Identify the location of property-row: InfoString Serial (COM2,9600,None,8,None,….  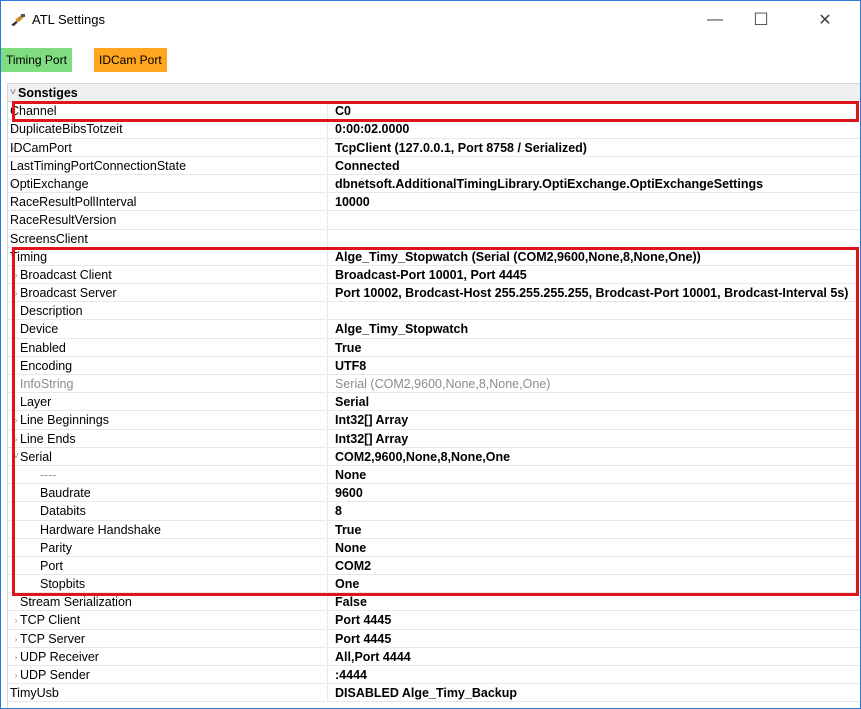
(434, 384).